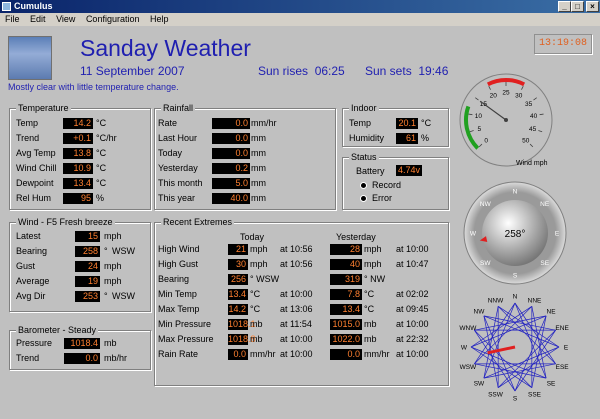 This screenshot has height=419, width=600. I want to click on indoor-value: 61, so click(407, 138).